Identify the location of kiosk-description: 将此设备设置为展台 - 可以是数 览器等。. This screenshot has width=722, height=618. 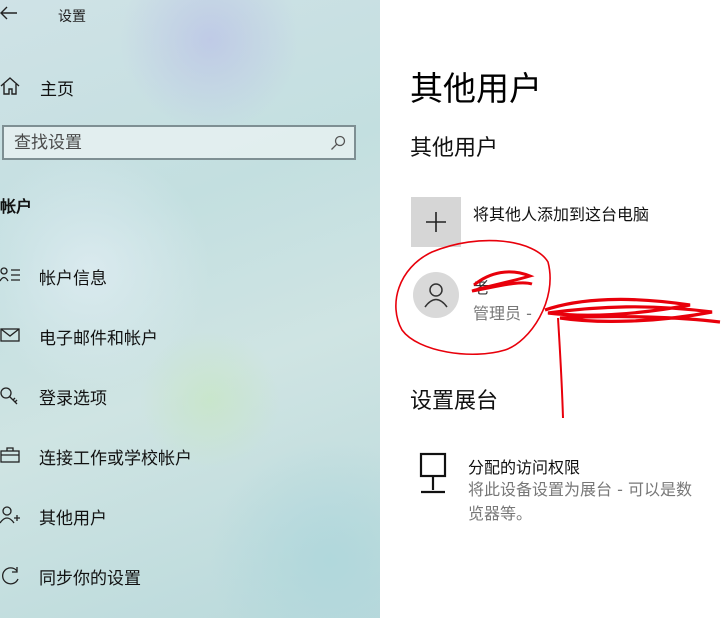
(595, 502).